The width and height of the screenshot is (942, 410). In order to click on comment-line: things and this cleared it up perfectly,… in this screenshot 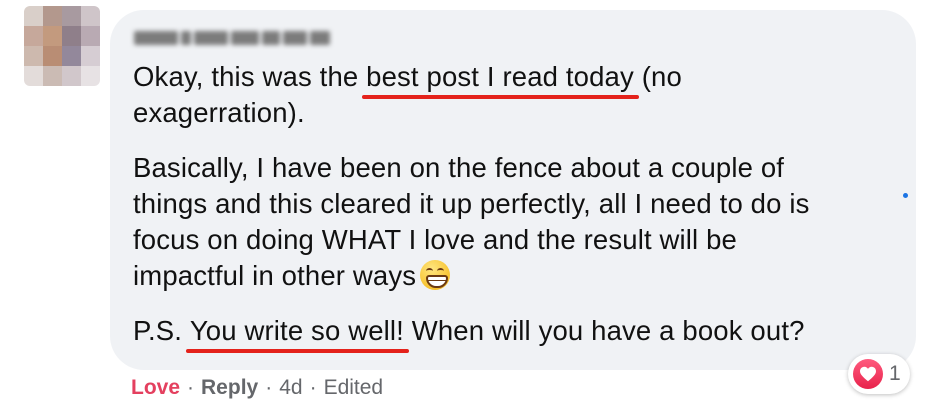, I will do `click(471, 203)`.